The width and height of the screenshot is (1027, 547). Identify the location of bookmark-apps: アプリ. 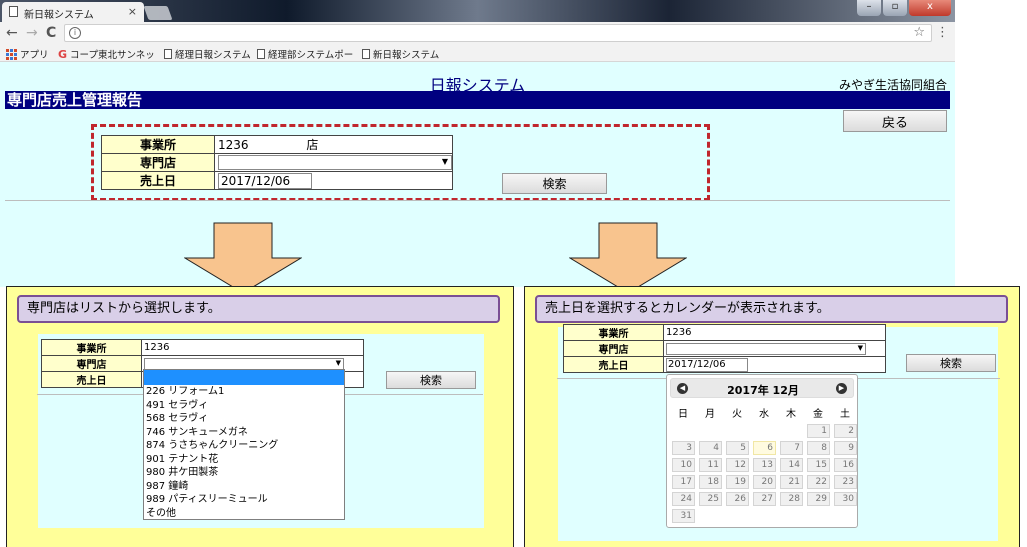
(27, 54).